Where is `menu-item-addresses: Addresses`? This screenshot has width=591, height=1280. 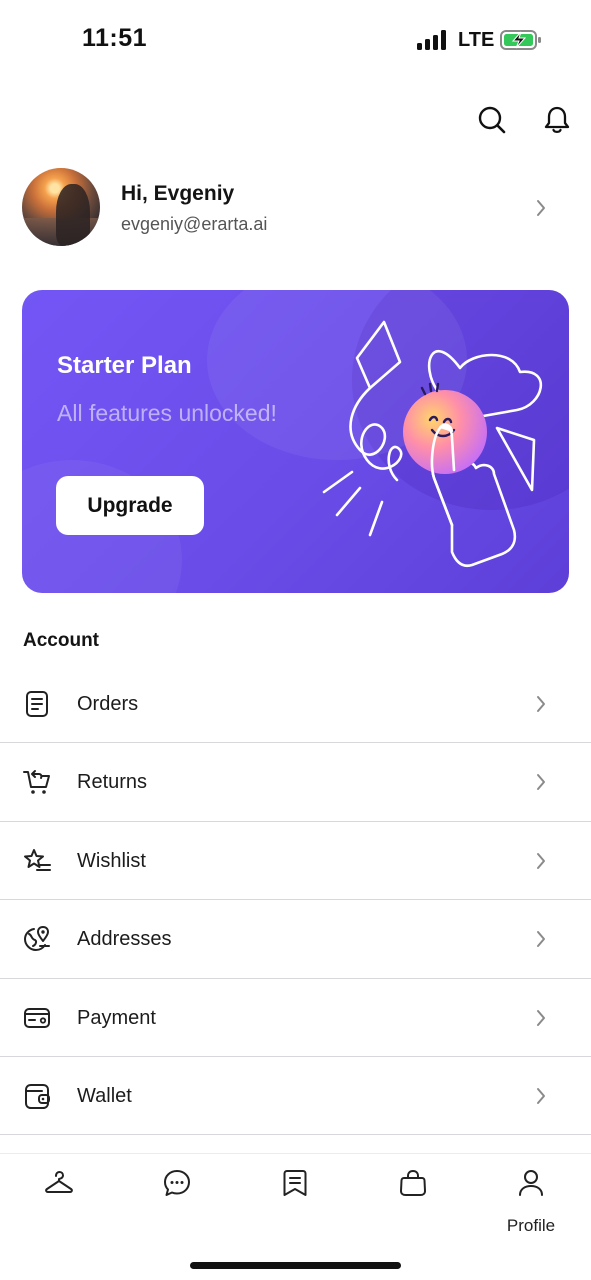
menu-item-addresses: Addresses is located at coordinates (295, 939).